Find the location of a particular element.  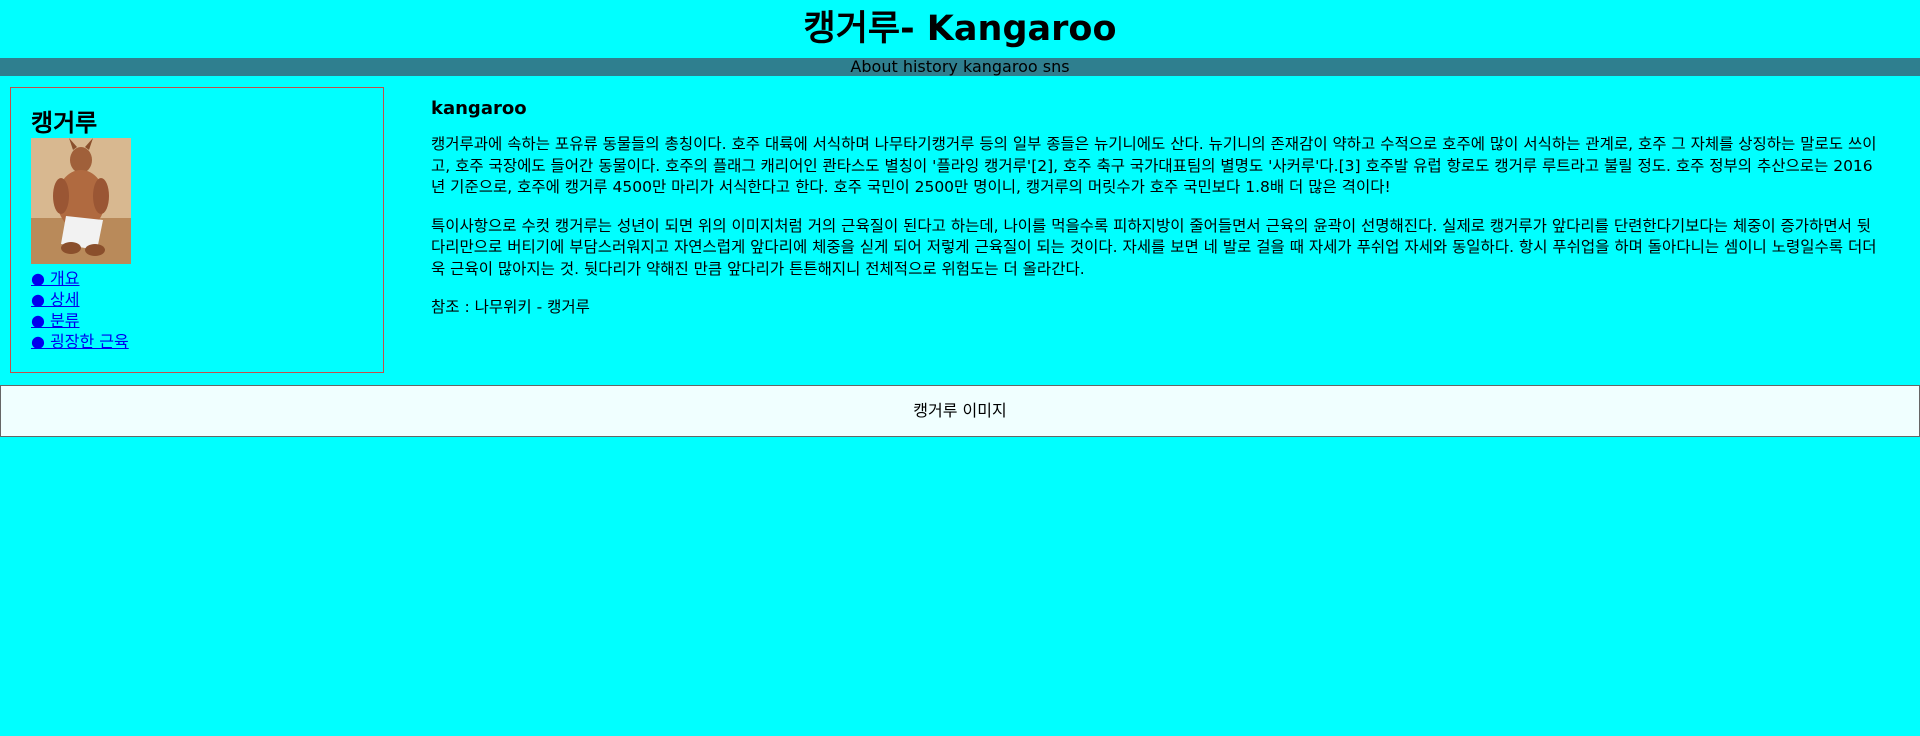

footer-image-bar: 캥거루 이미지 is located at coordinates (960, 411).